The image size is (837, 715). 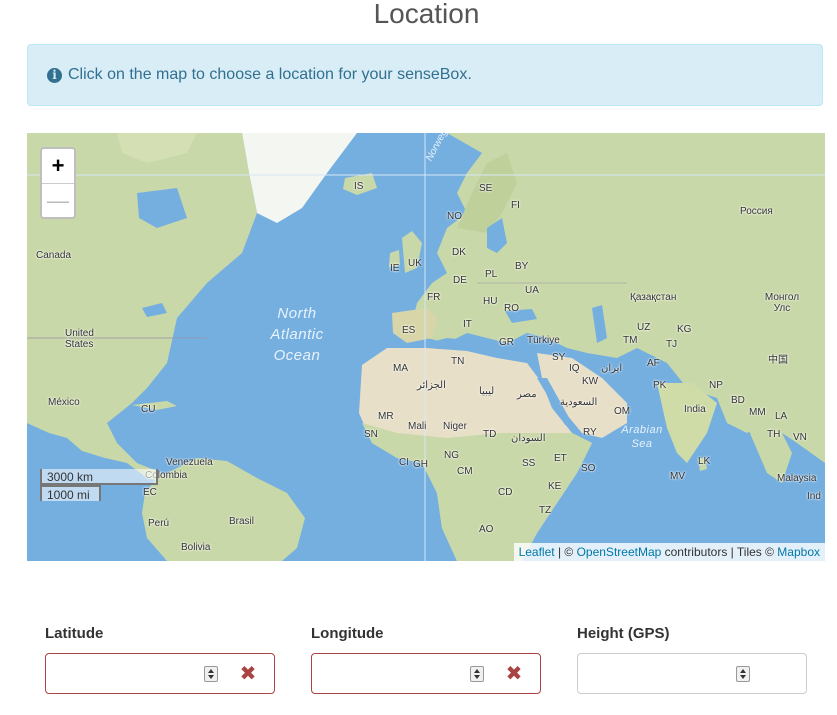 I want to click on label-turkiye: Türkiye, so click(x=543, y=340).